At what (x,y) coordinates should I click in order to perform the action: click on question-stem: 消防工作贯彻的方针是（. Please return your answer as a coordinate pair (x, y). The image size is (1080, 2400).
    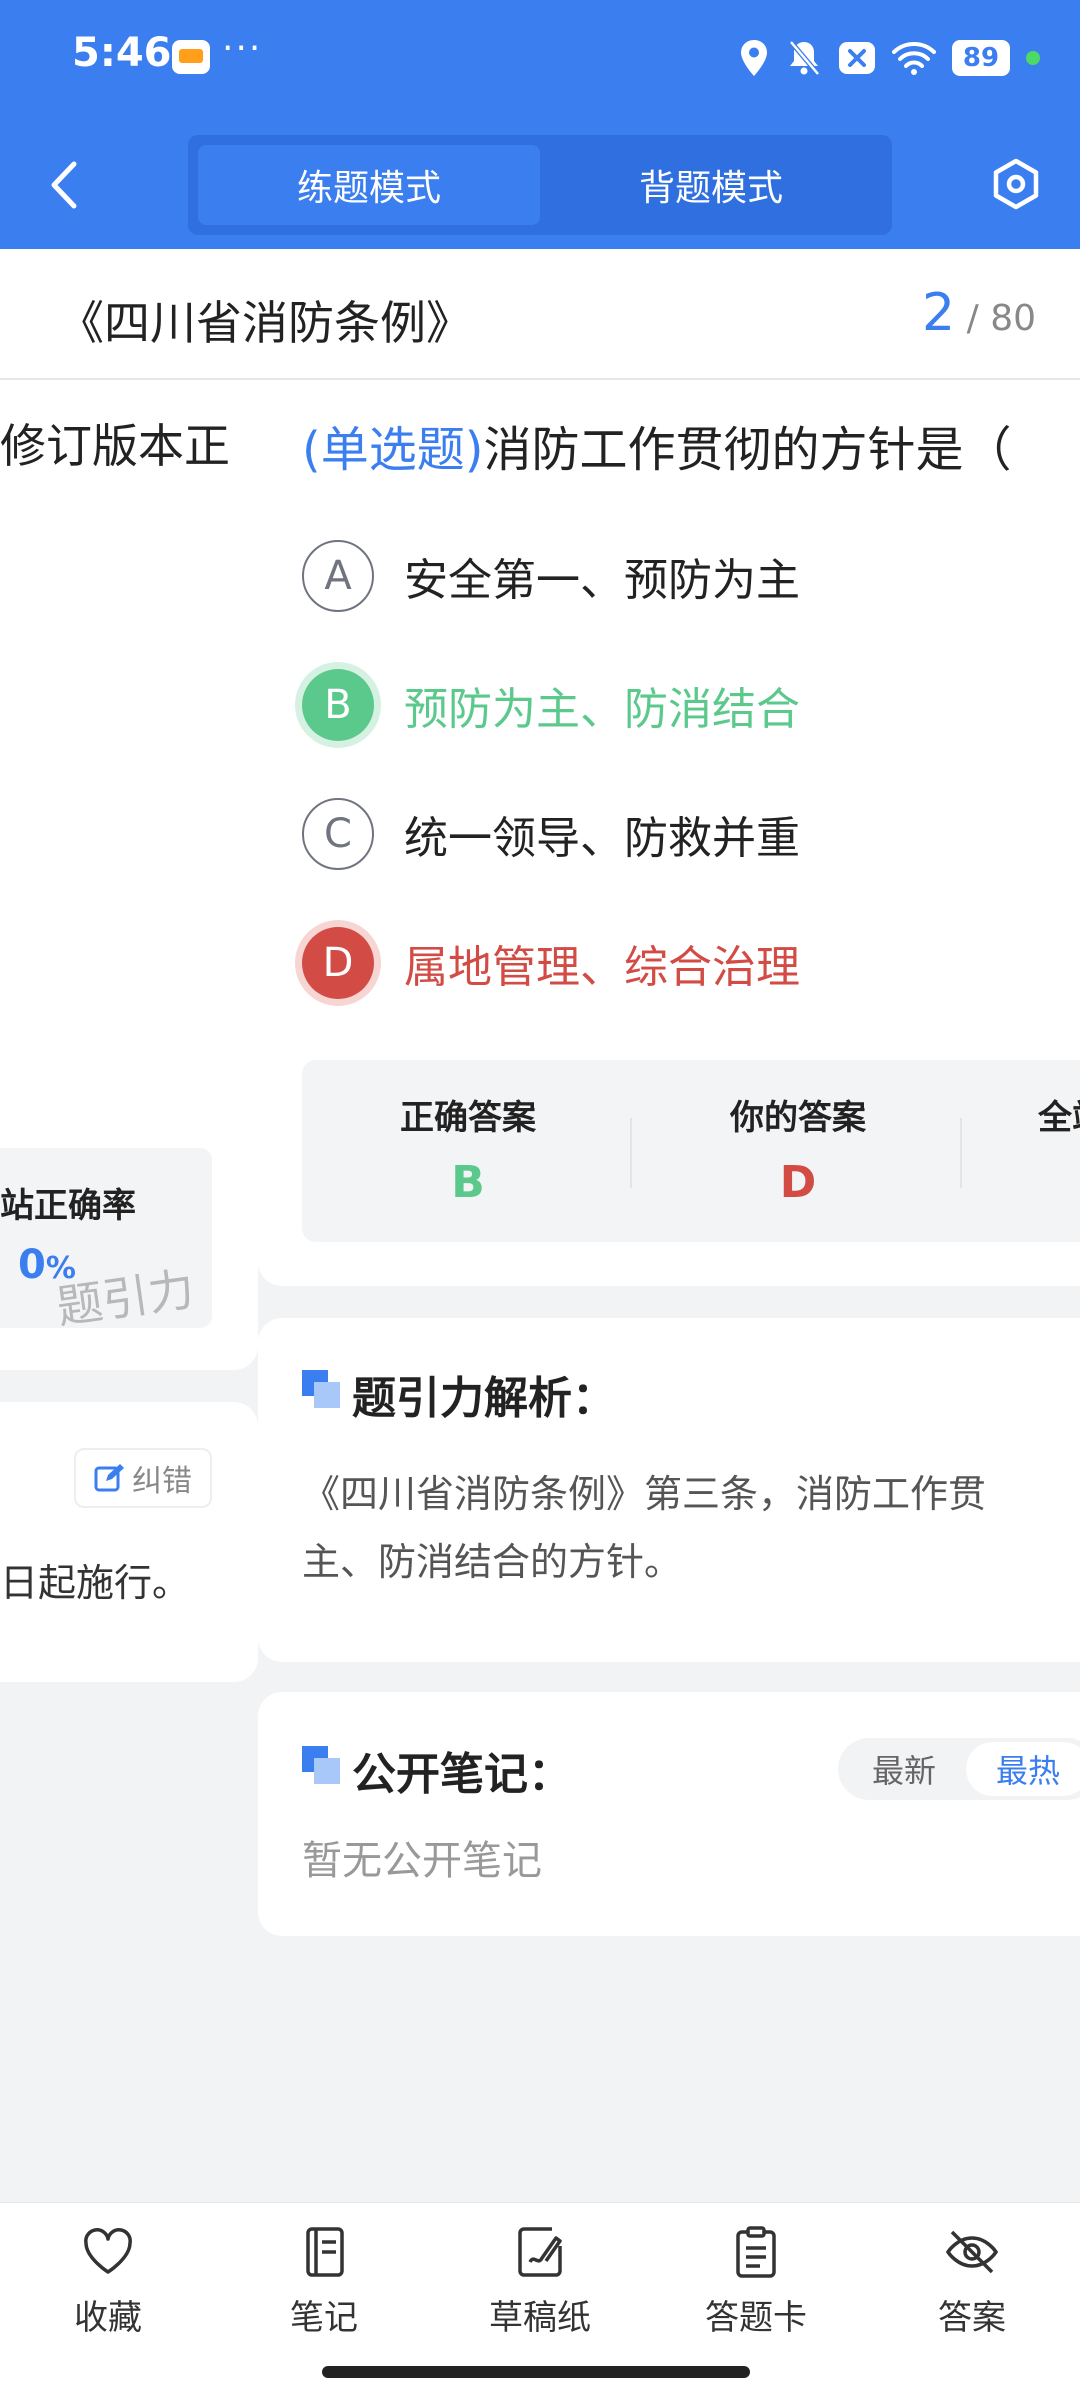
    Looking at the image, I should click on (747, 450).